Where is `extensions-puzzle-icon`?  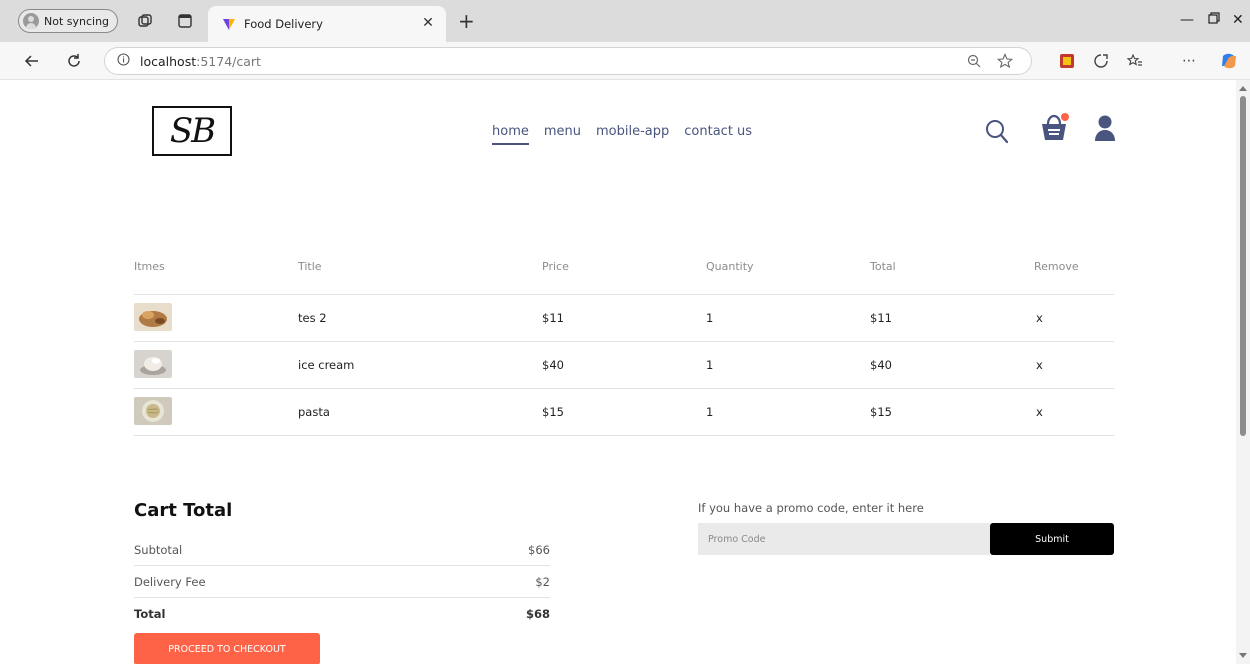
extensions-puzzle-icon is located at coordinates (1101, 61).